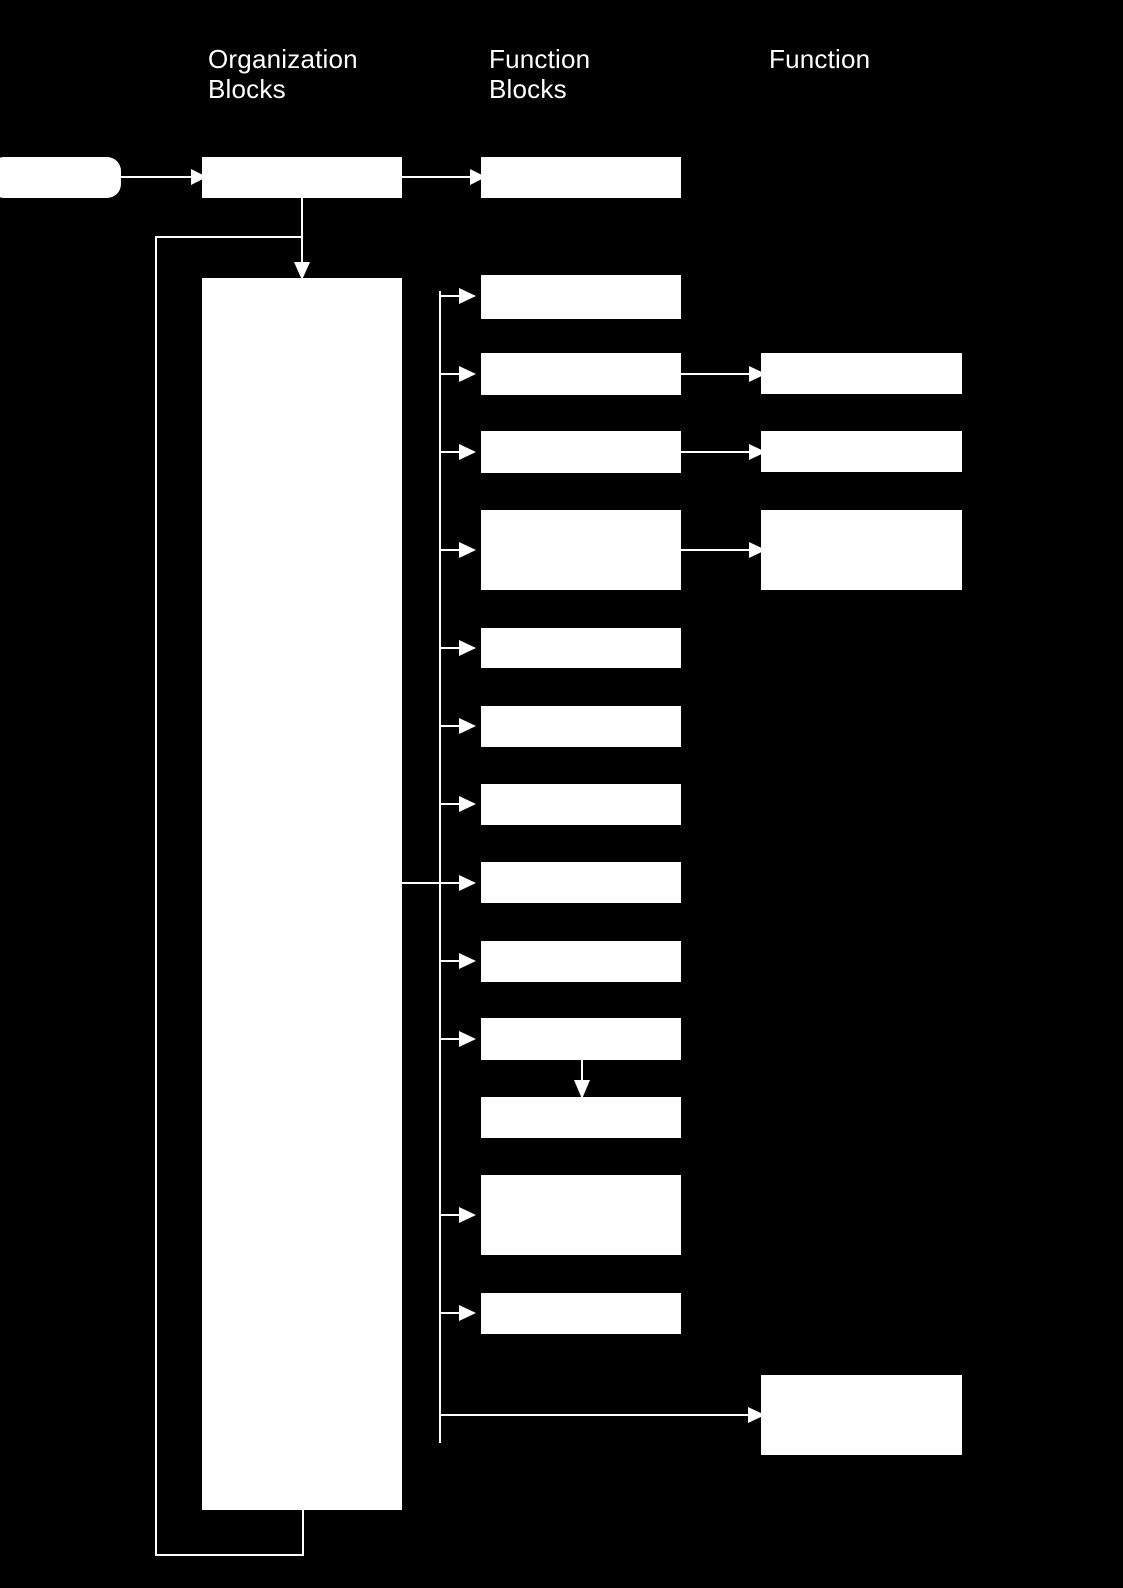 Image resolution: width=1123 pixels, height=1588 pixels. What do you see at coordinates (540, 74) in the screenshot?
I see `column-title-function-blocks: Function Blocks` at bounding box center [540, 74].